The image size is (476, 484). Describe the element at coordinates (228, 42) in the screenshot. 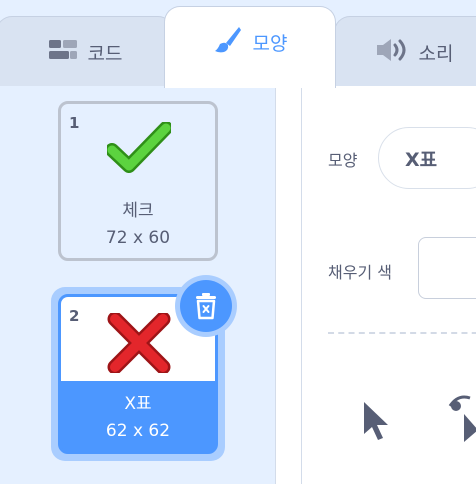

I see `paintbrush-icon` at that location.